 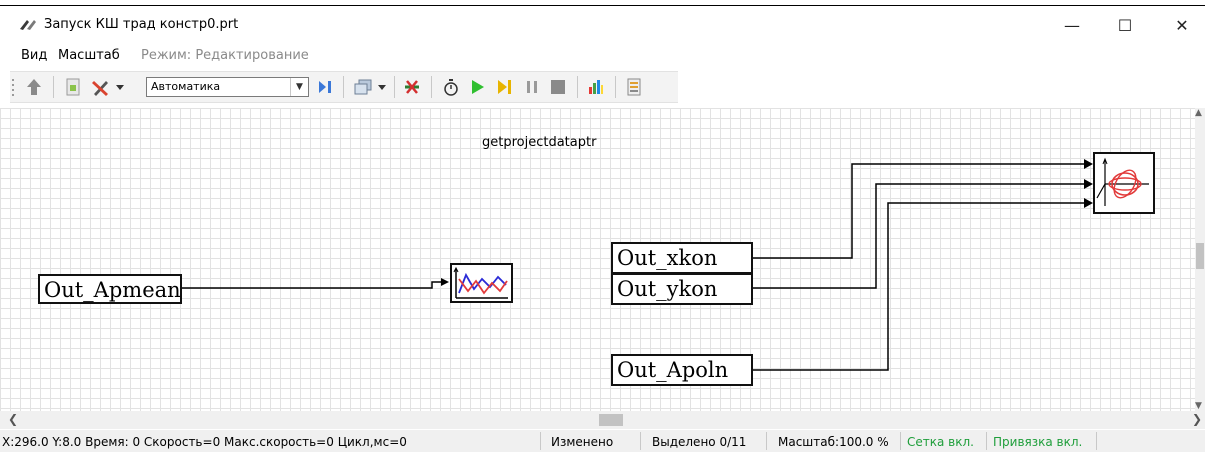 I want to click on scroll-up-icon: ▲, so click(x=1198, y=113).